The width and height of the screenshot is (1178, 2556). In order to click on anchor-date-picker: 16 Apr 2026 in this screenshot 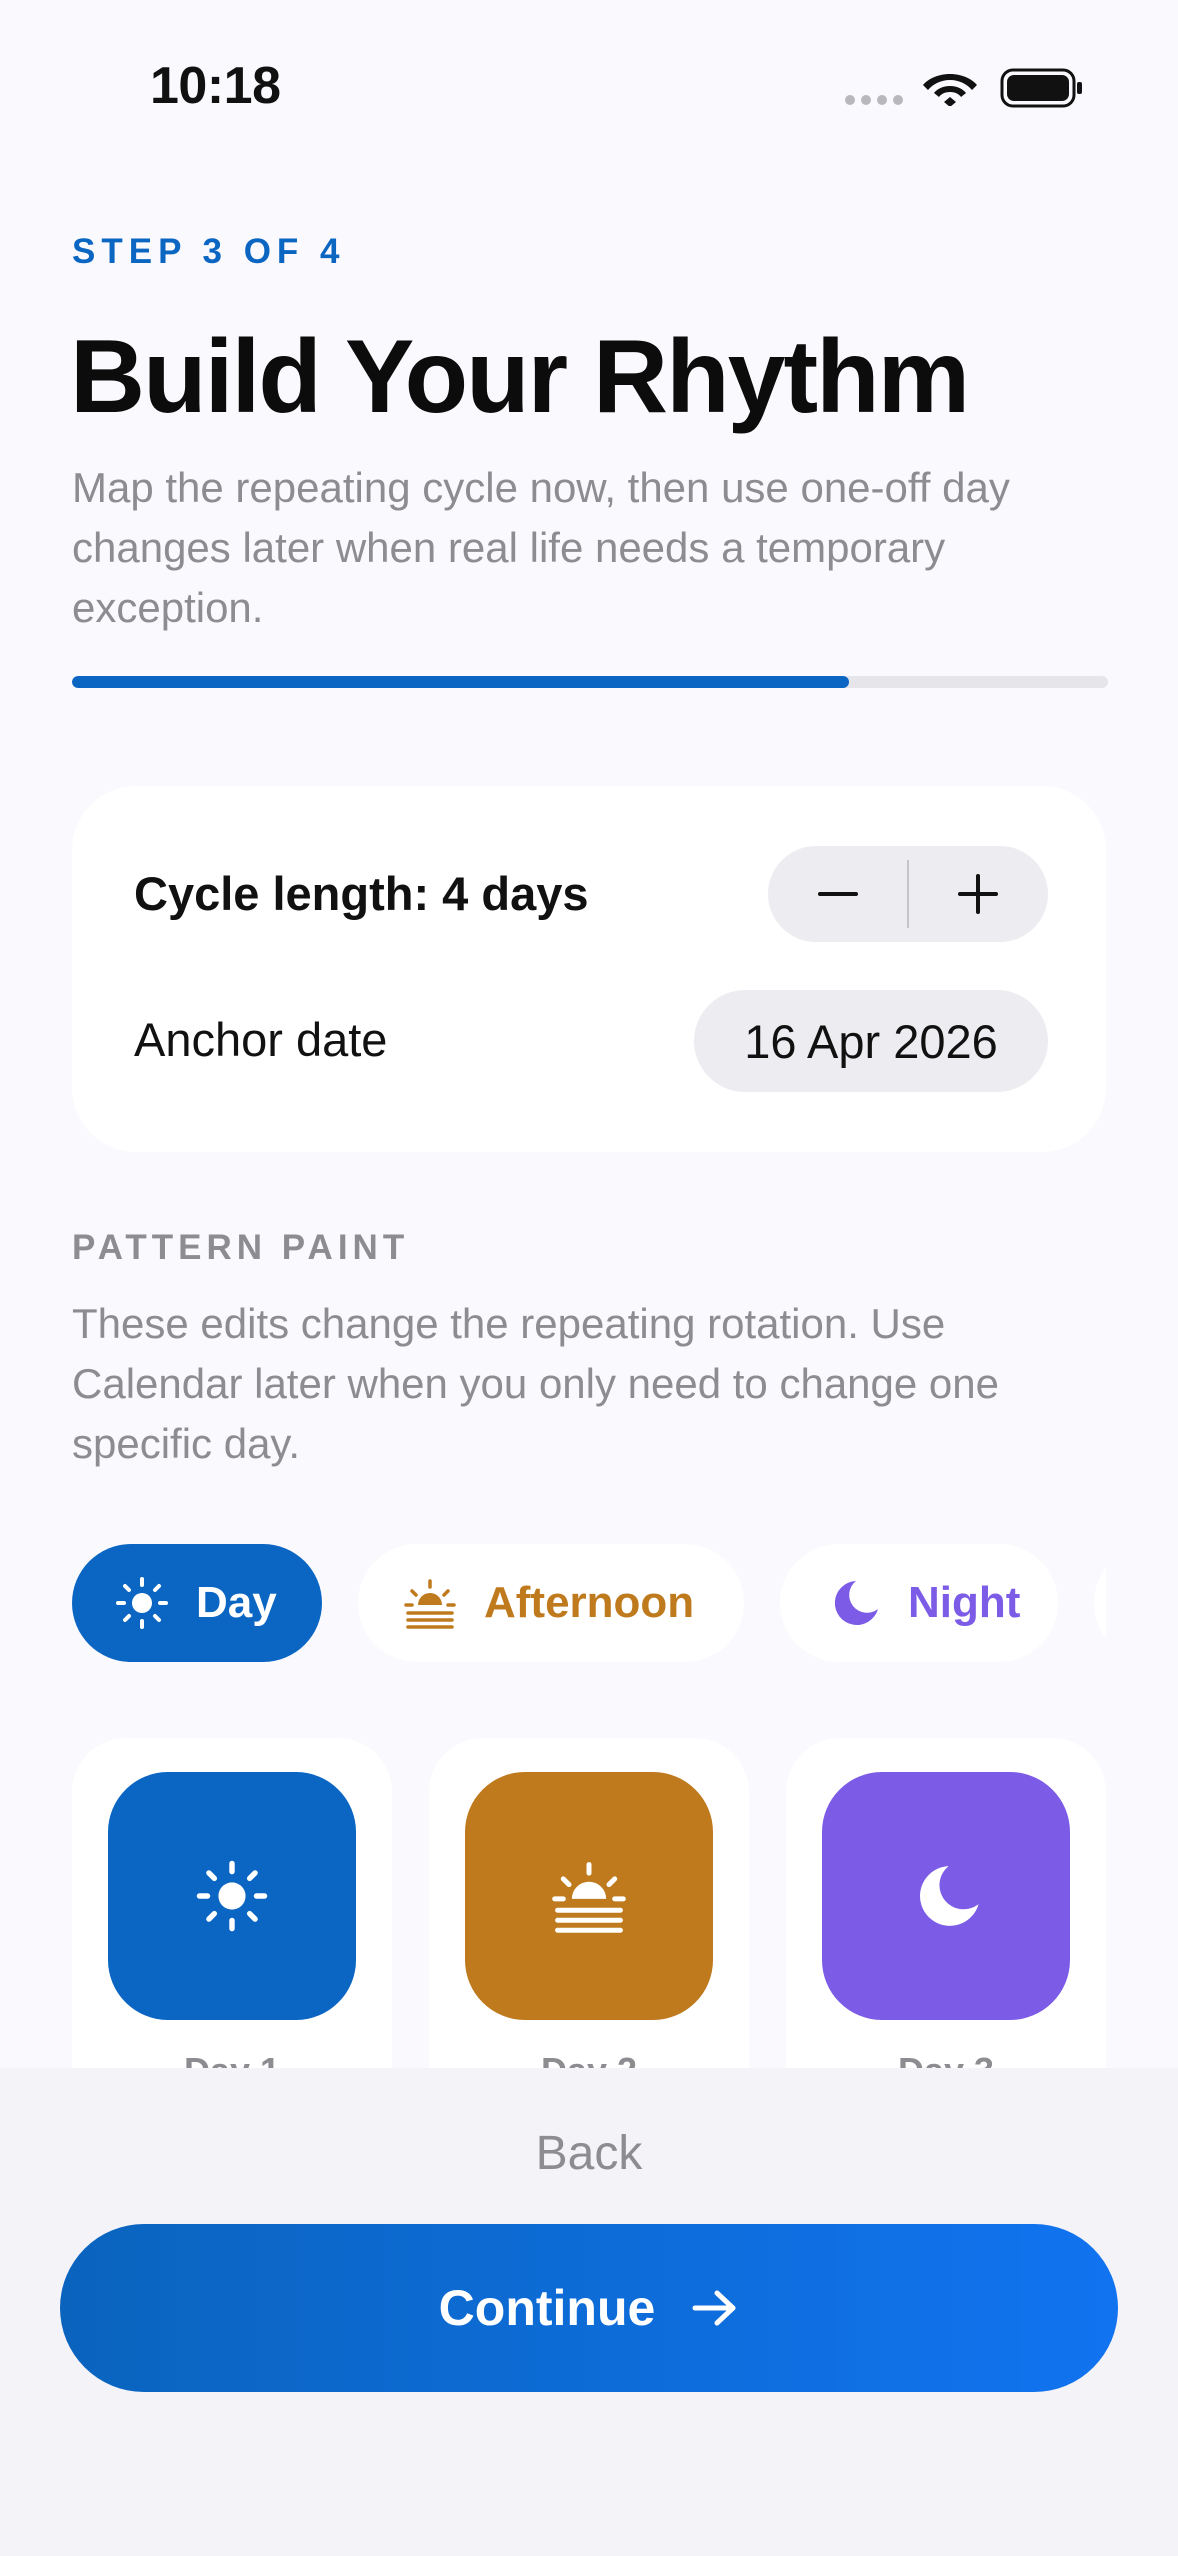, I will do `click(871, 1041)`.